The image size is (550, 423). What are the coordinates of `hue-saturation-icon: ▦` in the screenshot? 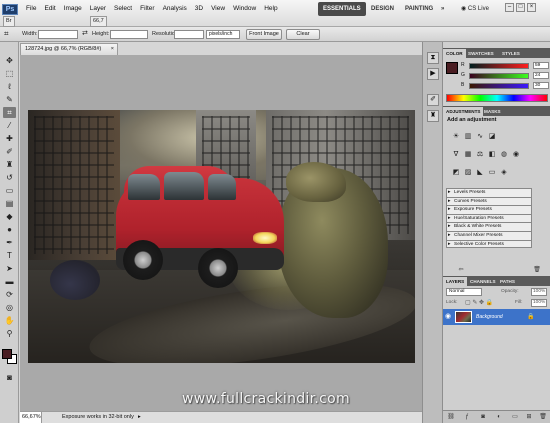 It's located at (468, 155).